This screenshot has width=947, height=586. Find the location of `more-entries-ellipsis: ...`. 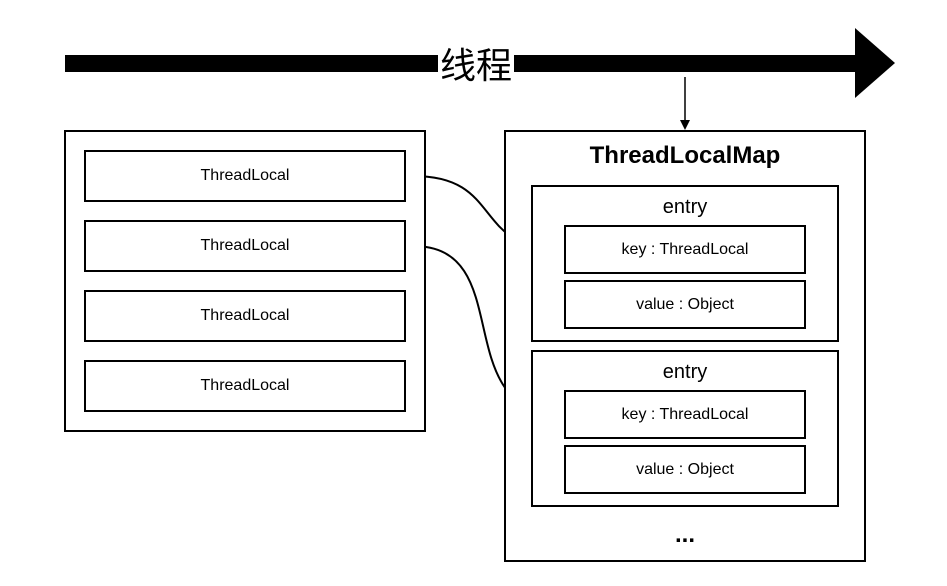

more-entries-ellipsis: ... is located at coordinates (684, 534).